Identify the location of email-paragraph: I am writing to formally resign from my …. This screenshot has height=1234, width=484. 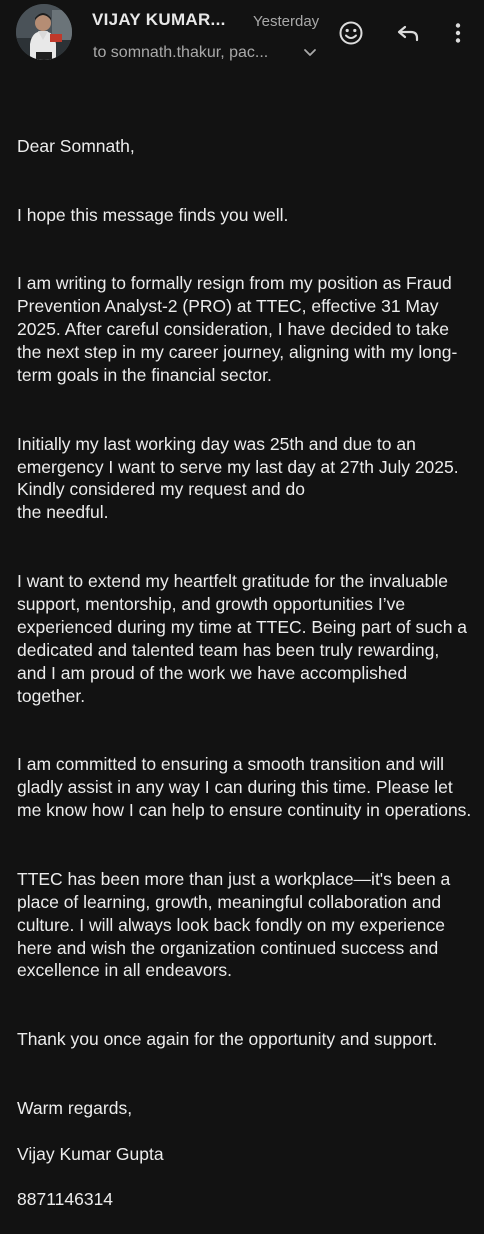
(237, 329).